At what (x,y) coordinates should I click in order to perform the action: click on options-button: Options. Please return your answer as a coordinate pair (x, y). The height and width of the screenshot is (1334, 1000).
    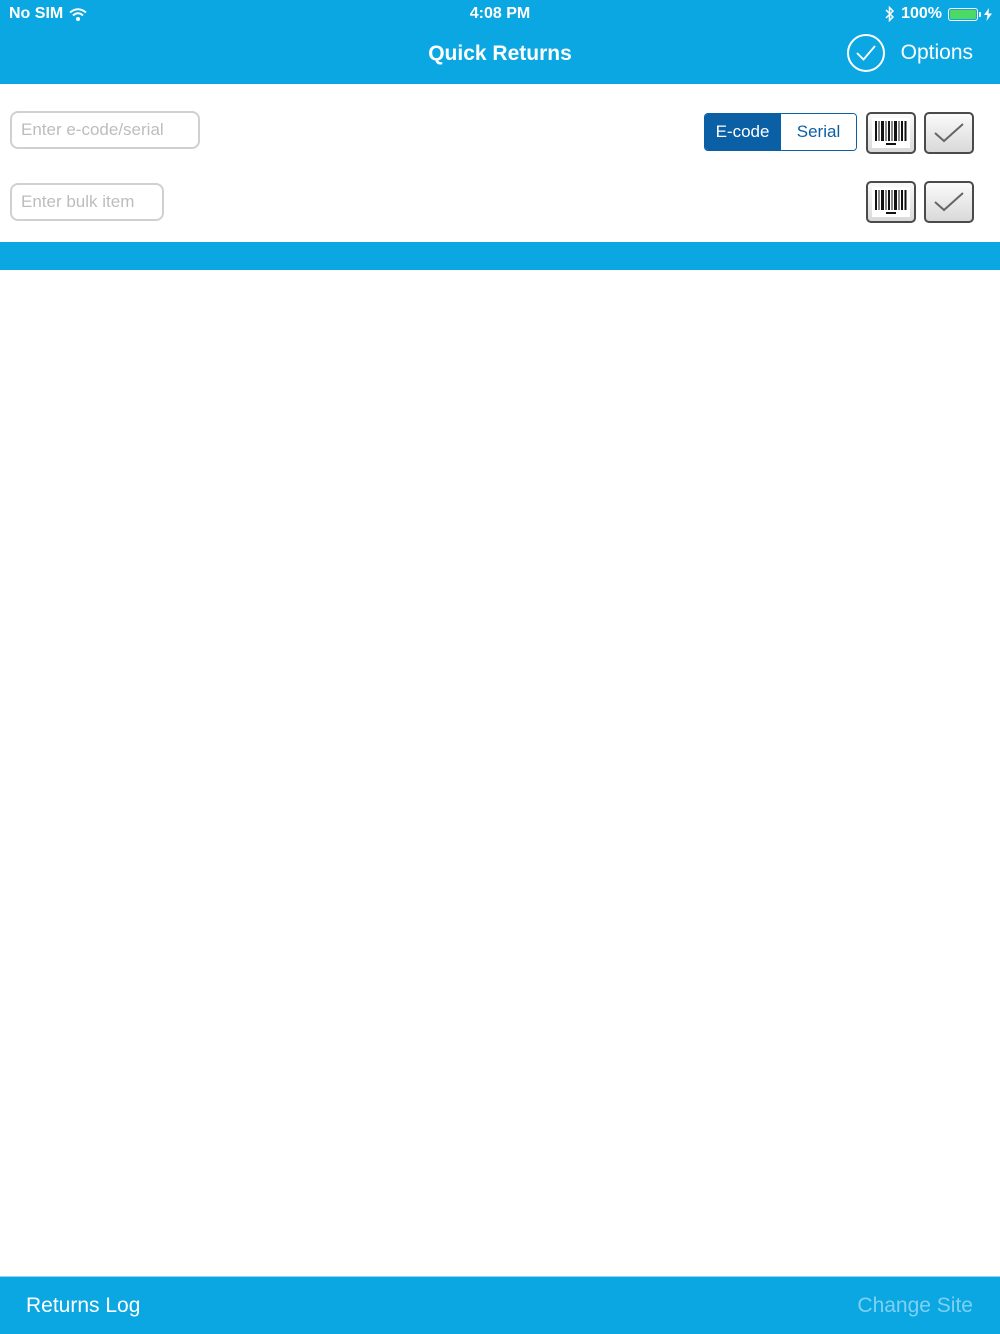
    Looking at the image, I should click on (909, 53).